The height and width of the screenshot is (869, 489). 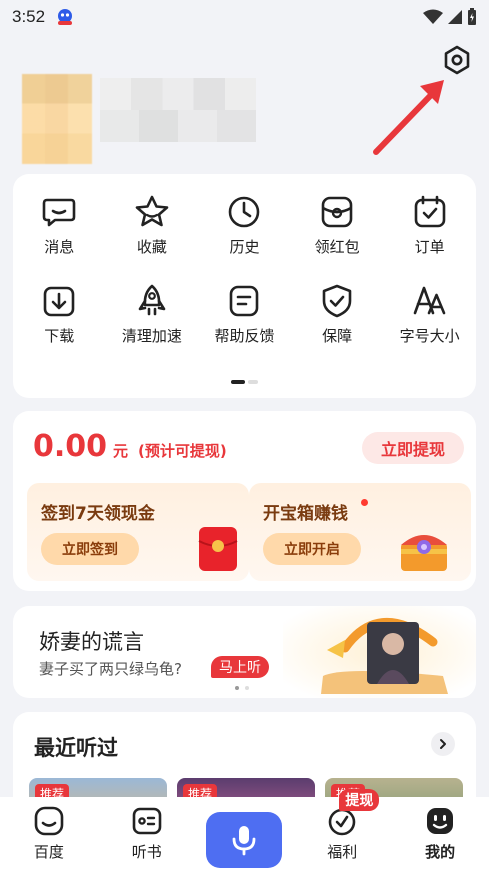 What do you see at coordinates (138, 532) in the screenshot?
I see `checkin-task-card: 签到7天领现金 立即签到` at bounding box center [138, 532].